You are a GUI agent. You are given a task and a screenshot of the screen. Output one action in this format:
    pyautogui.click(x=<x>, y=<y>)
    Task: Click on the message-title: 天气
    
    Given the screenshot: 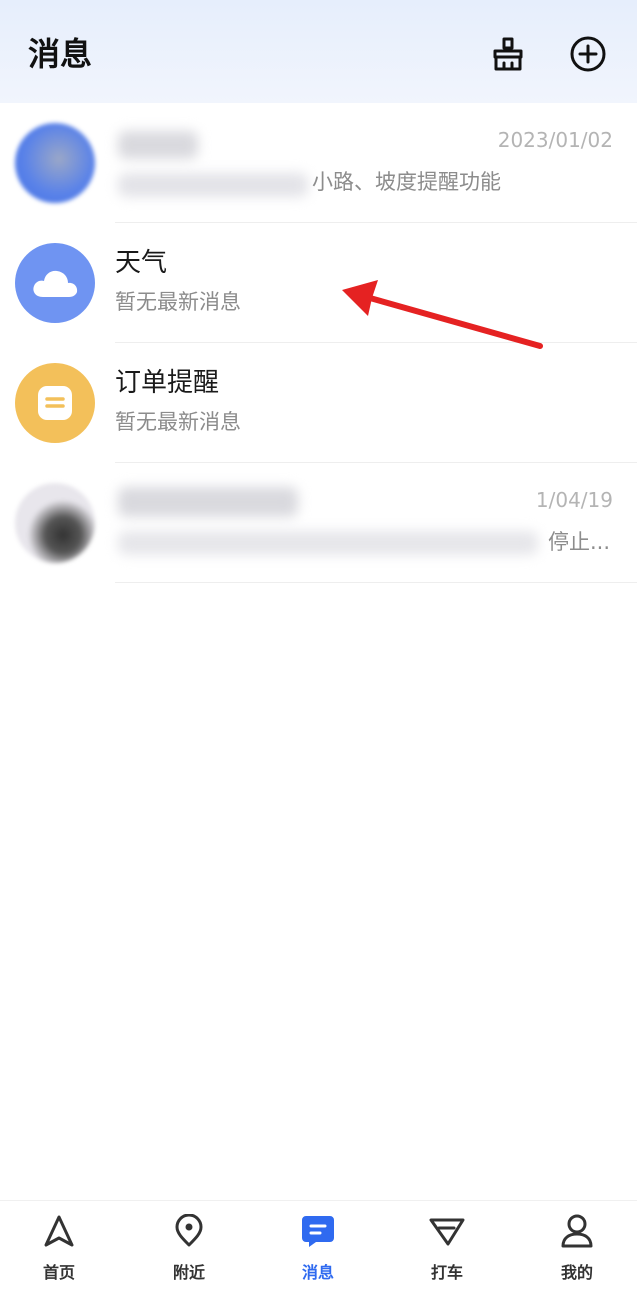 What is the action you would take?
    pyautogui.click(x=141, y=263)
    